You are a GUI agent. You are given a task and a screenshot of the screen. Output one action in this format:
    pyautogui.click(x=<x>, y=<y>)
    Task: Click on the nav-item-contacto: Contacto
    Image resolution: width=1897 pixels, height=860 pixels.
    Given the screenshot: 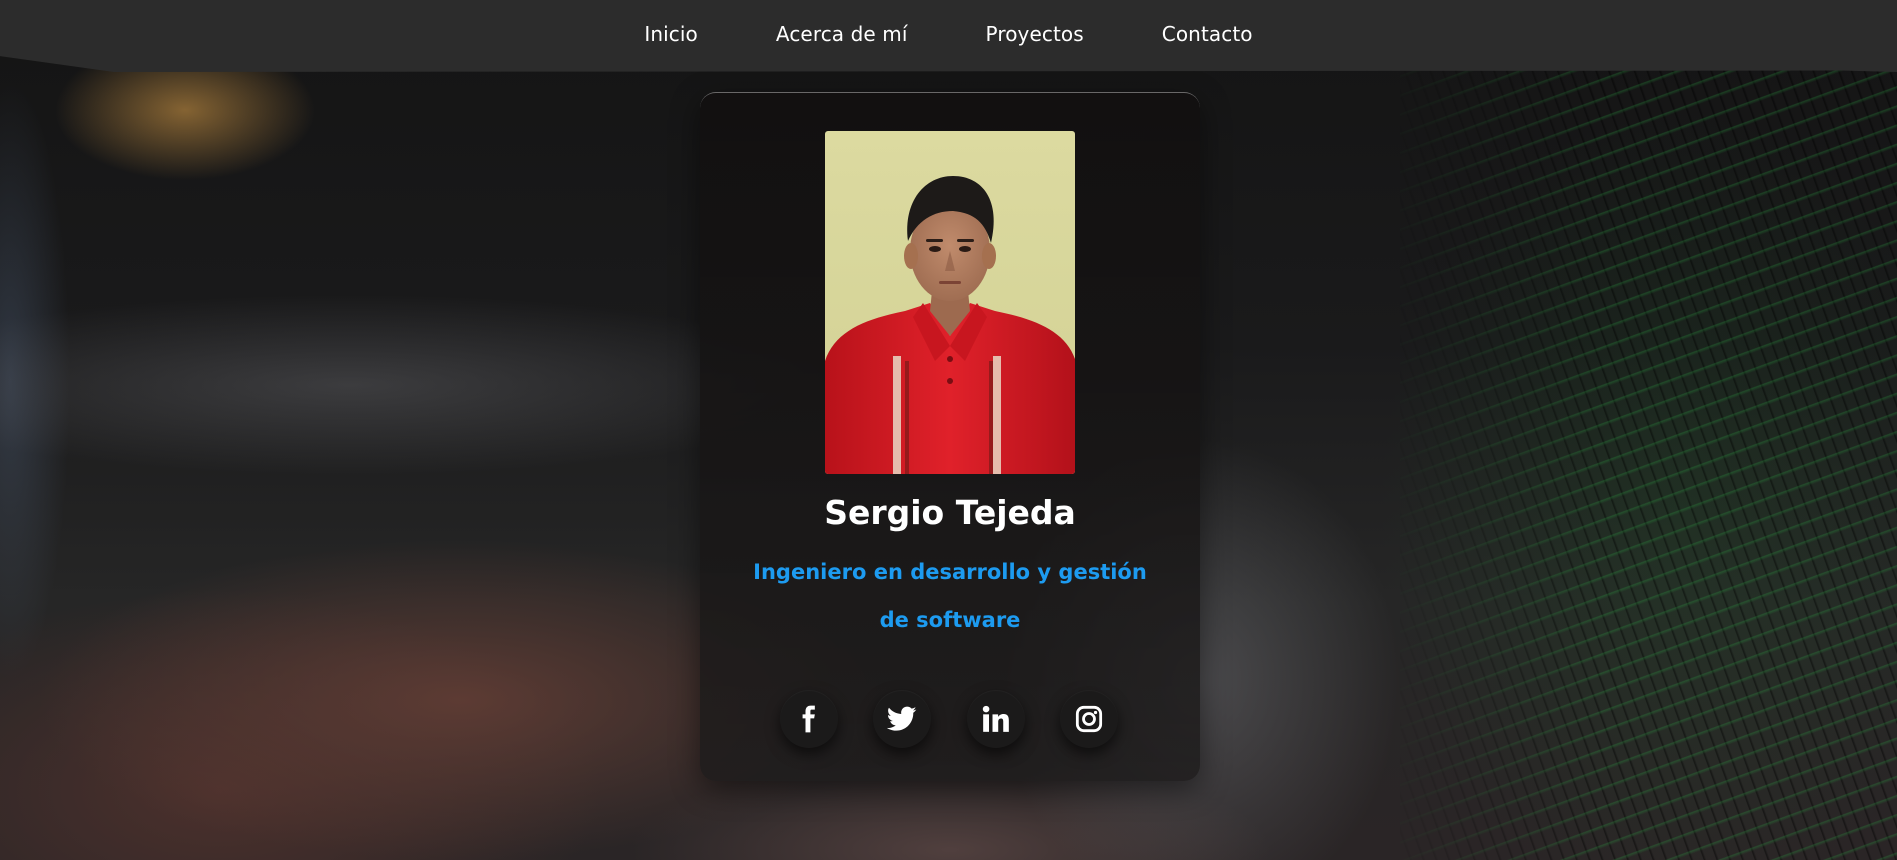 What is the action you would take?
    pyautogui.click(x=1207, y=34)
    